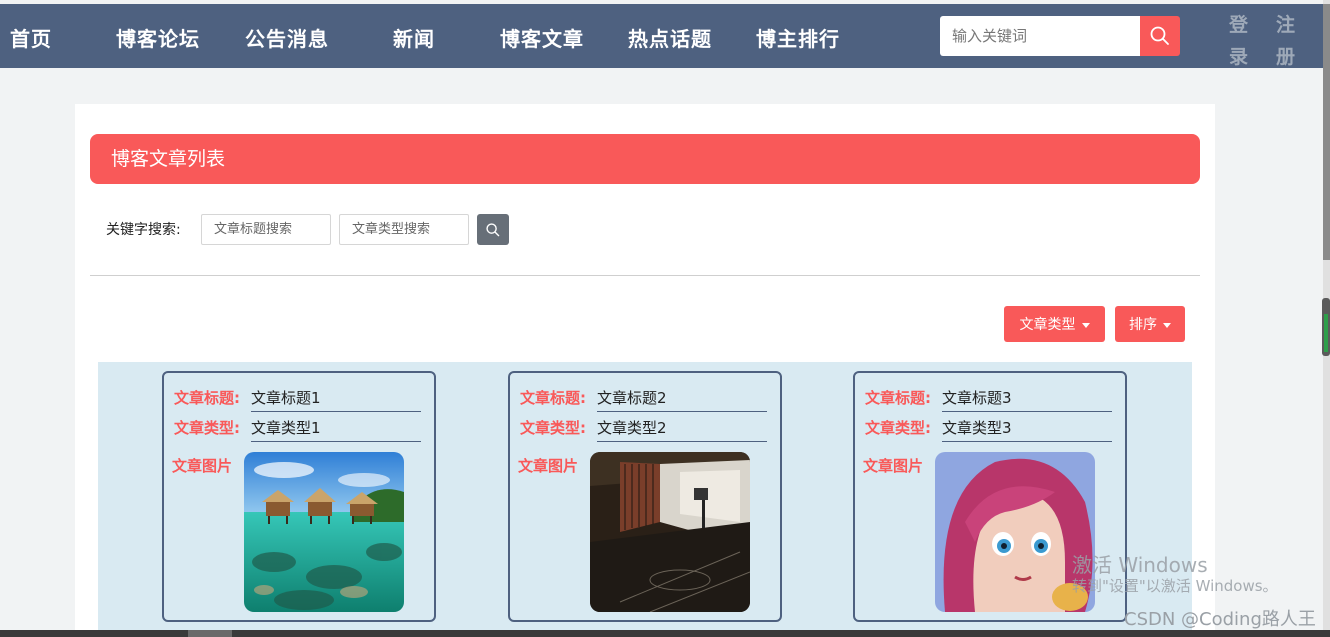 The width and height of the screenshot is (1330, 637). Describe the element at coordinates (542, 37) in the screenshot. I see `nav-blog-articles: 博客文章` at that location.